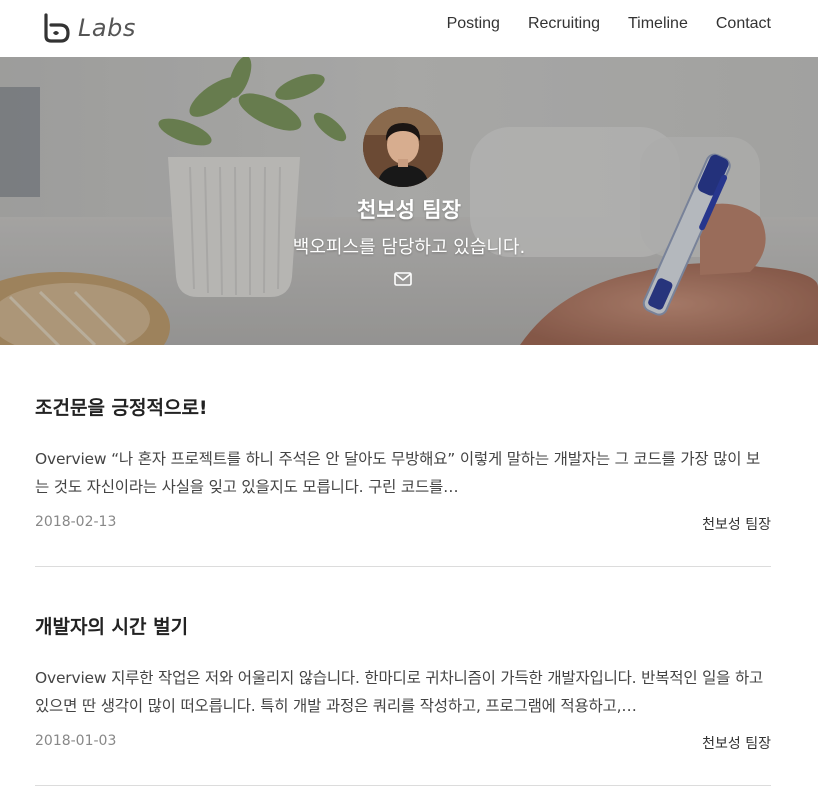  Describe the element at coordinates (564, 24) in the screenshot. I see `nav-recruiting: Recruiting` at that location.